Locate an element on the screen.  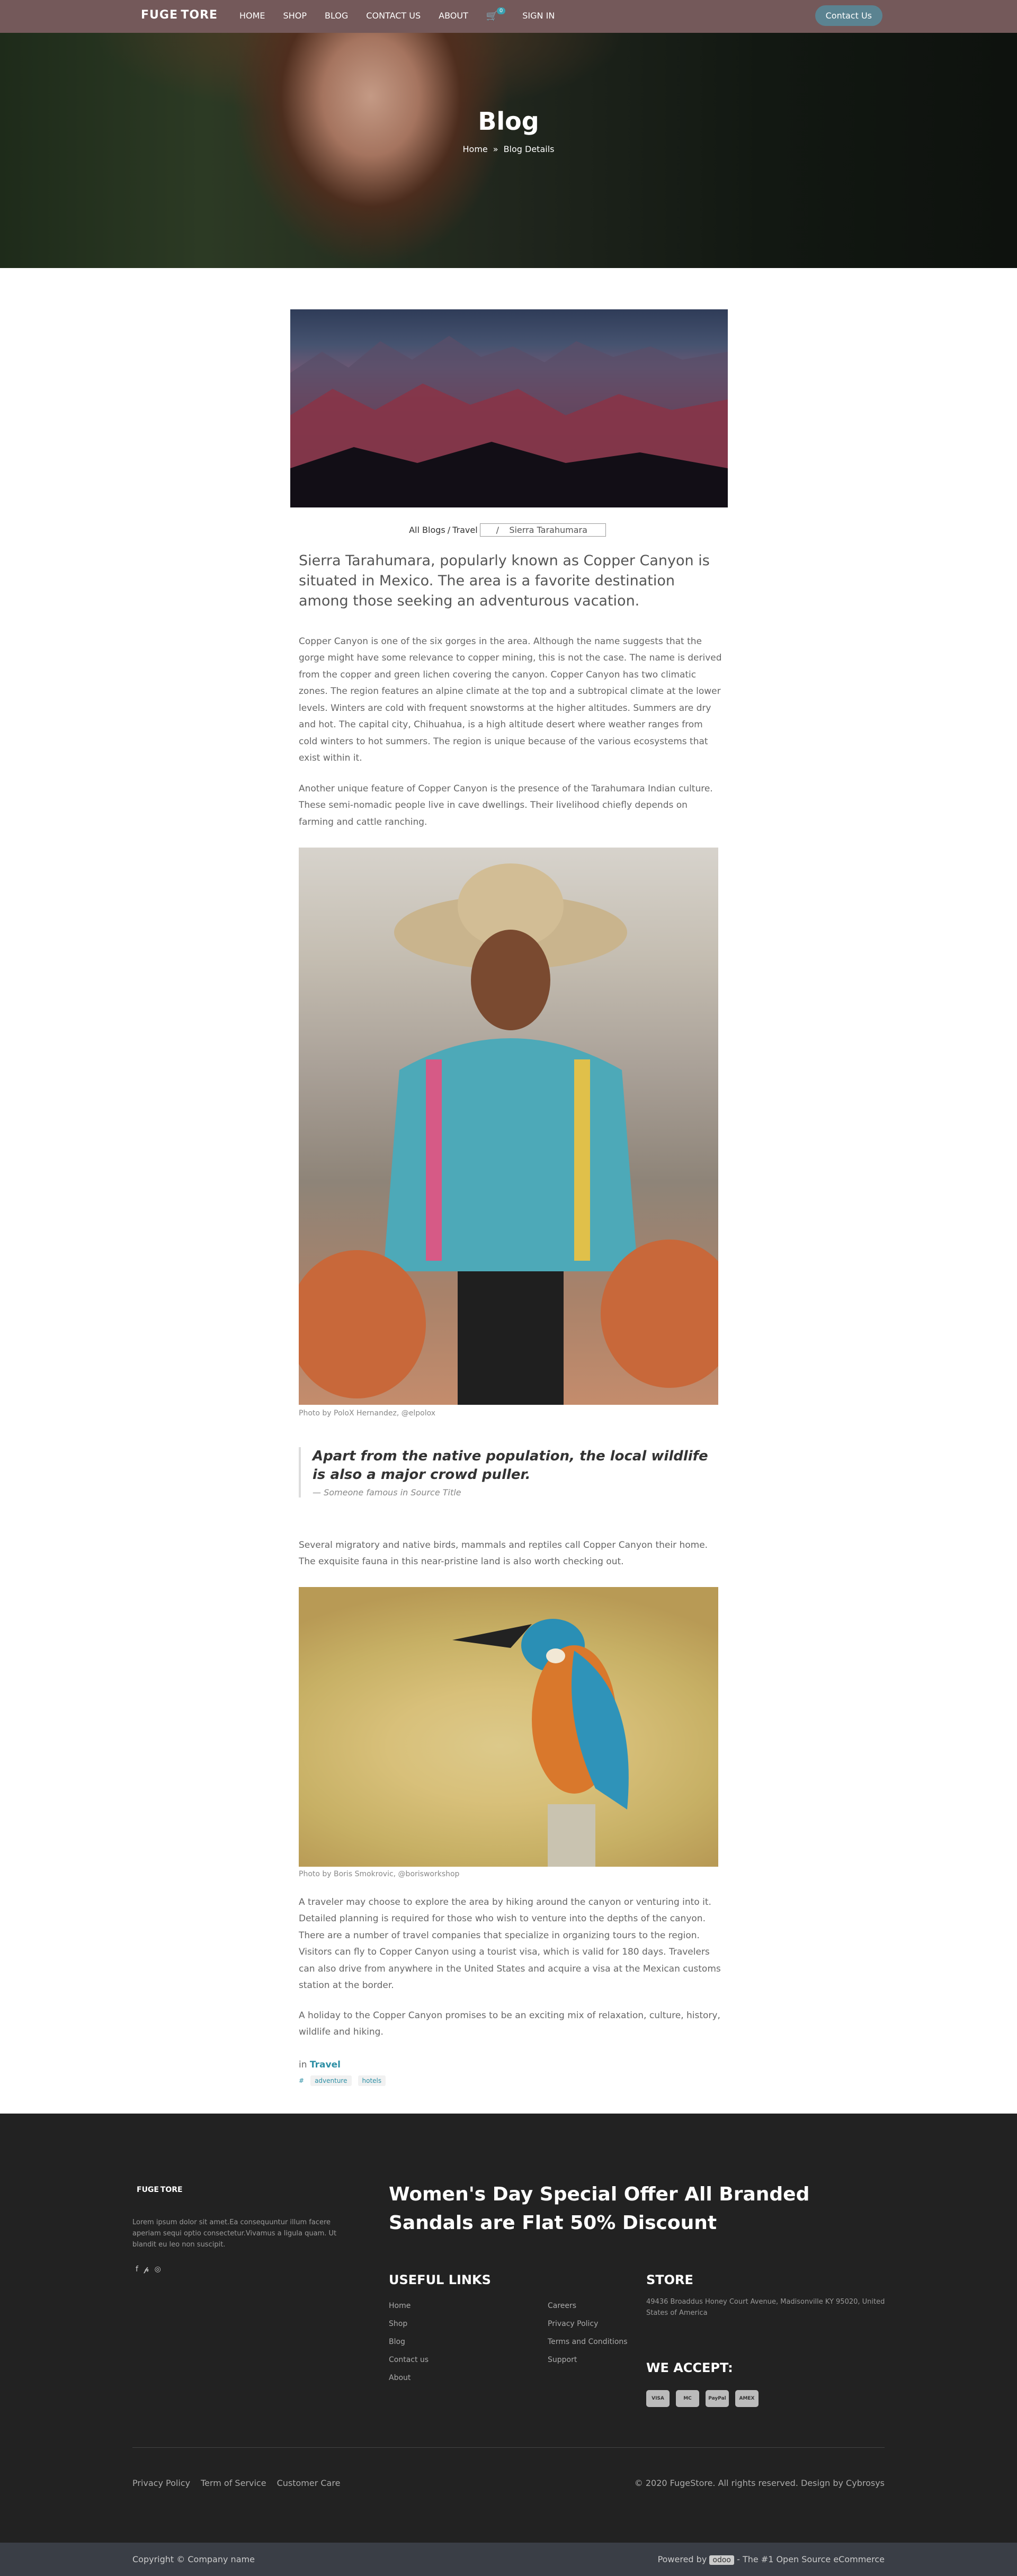
we-accept-title: WE ACCEPT: is located at coordinates (689, 2367).